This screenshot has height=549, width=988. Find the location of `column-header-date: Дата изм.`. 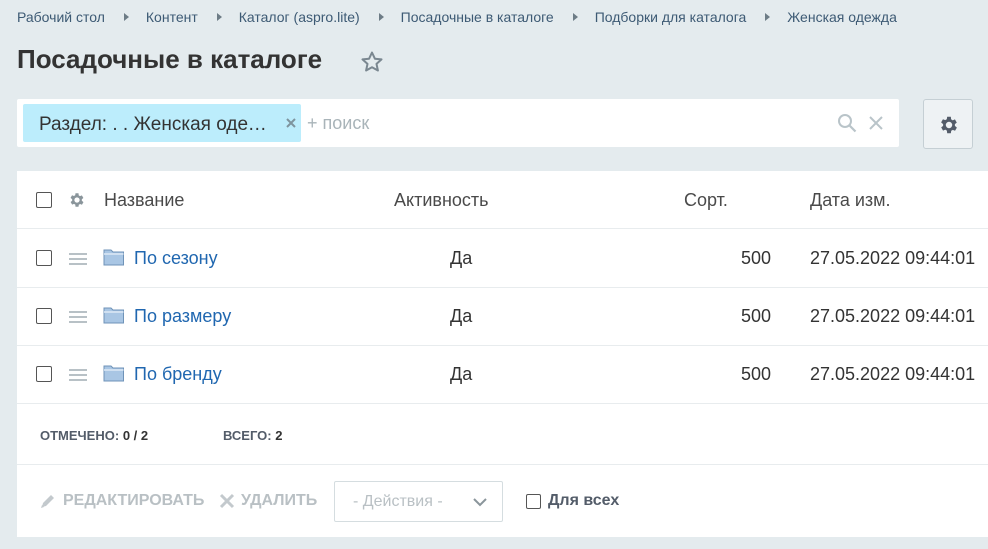

column-header-date: Дата изм. is located at coordinates (850, 200).